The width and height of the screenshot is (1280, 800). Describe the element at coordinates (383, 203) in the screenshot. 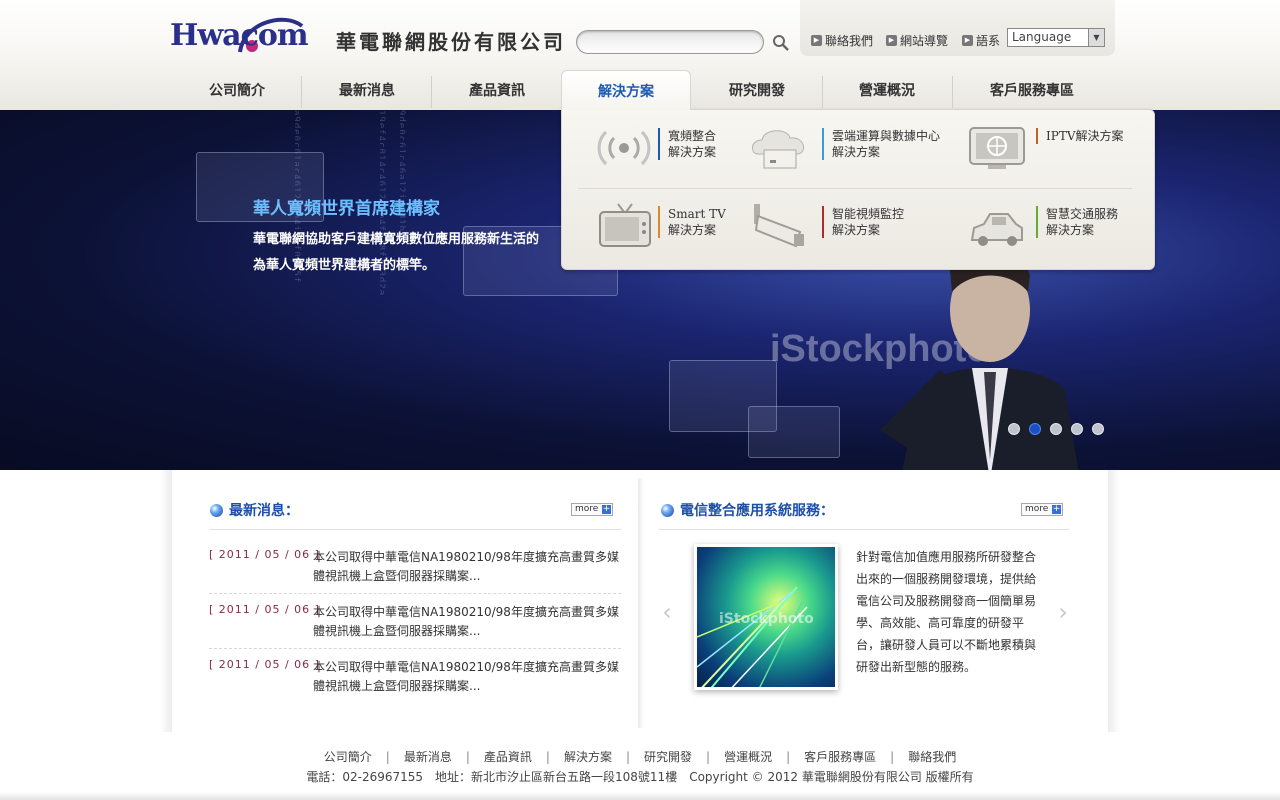

I see `code-stream-decoration: 19ef4c014c4612c4b4f 48f1b3d2a` at that location.